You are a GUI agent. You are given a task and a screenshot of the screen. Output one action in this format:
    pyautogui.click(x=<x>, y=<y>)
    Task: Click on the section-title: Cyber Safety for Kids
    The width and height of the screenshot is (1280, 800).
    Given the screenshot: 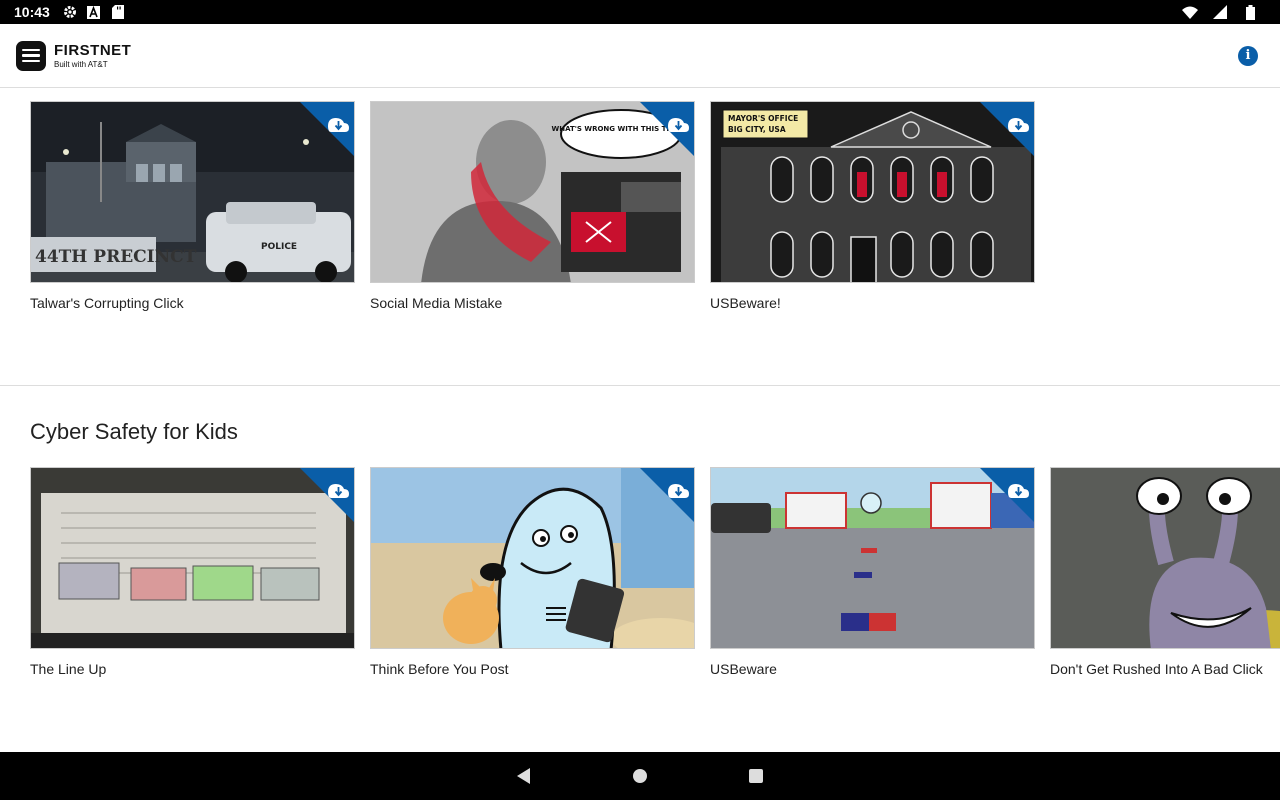 What is the action you would take?
    pyautogui.click(x=134, y=431)
    